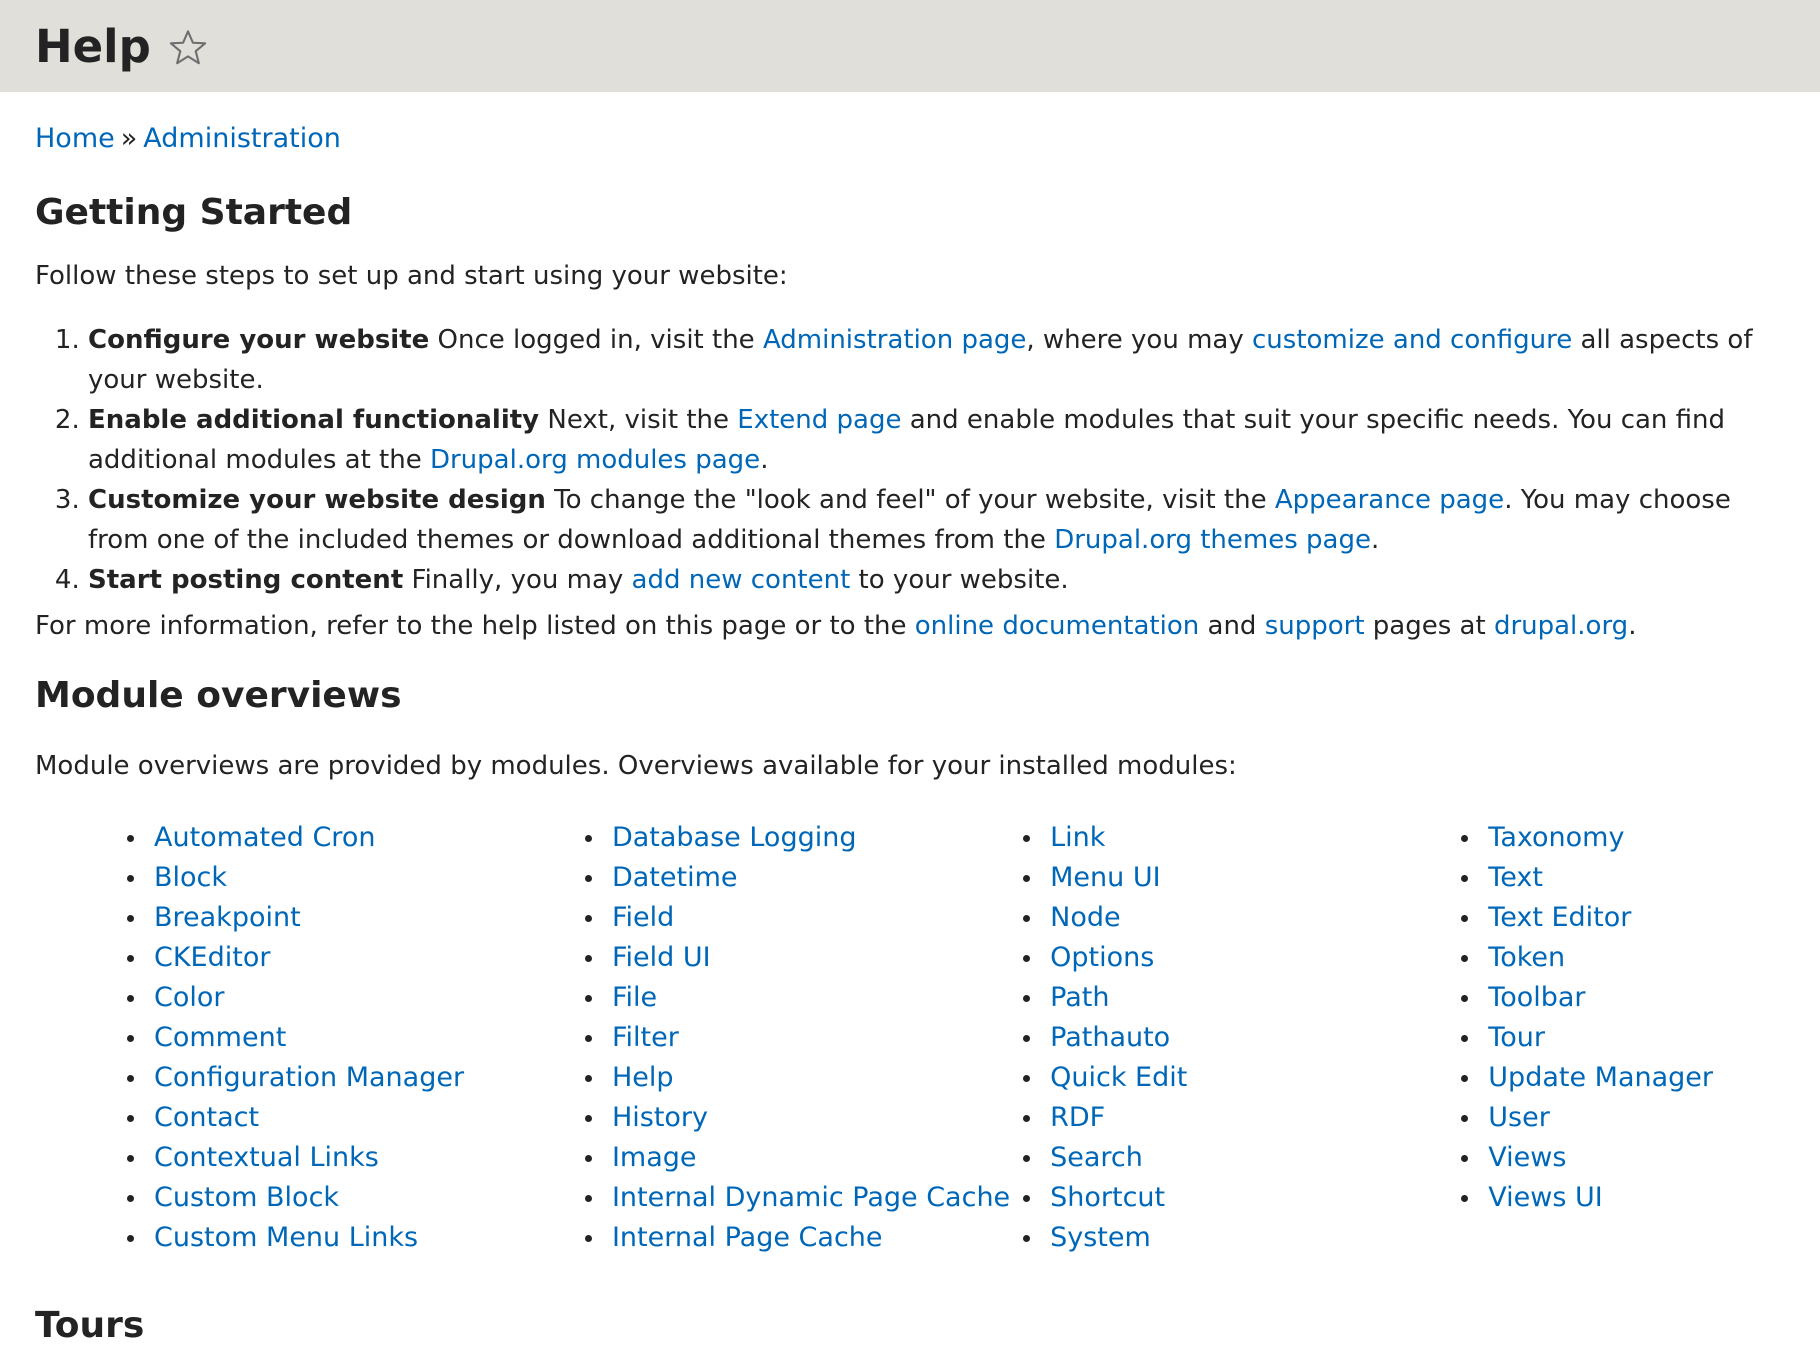  Describe the element at coordinates (1526, 957) in the screenshot. I see `module-link: Token` at that location.